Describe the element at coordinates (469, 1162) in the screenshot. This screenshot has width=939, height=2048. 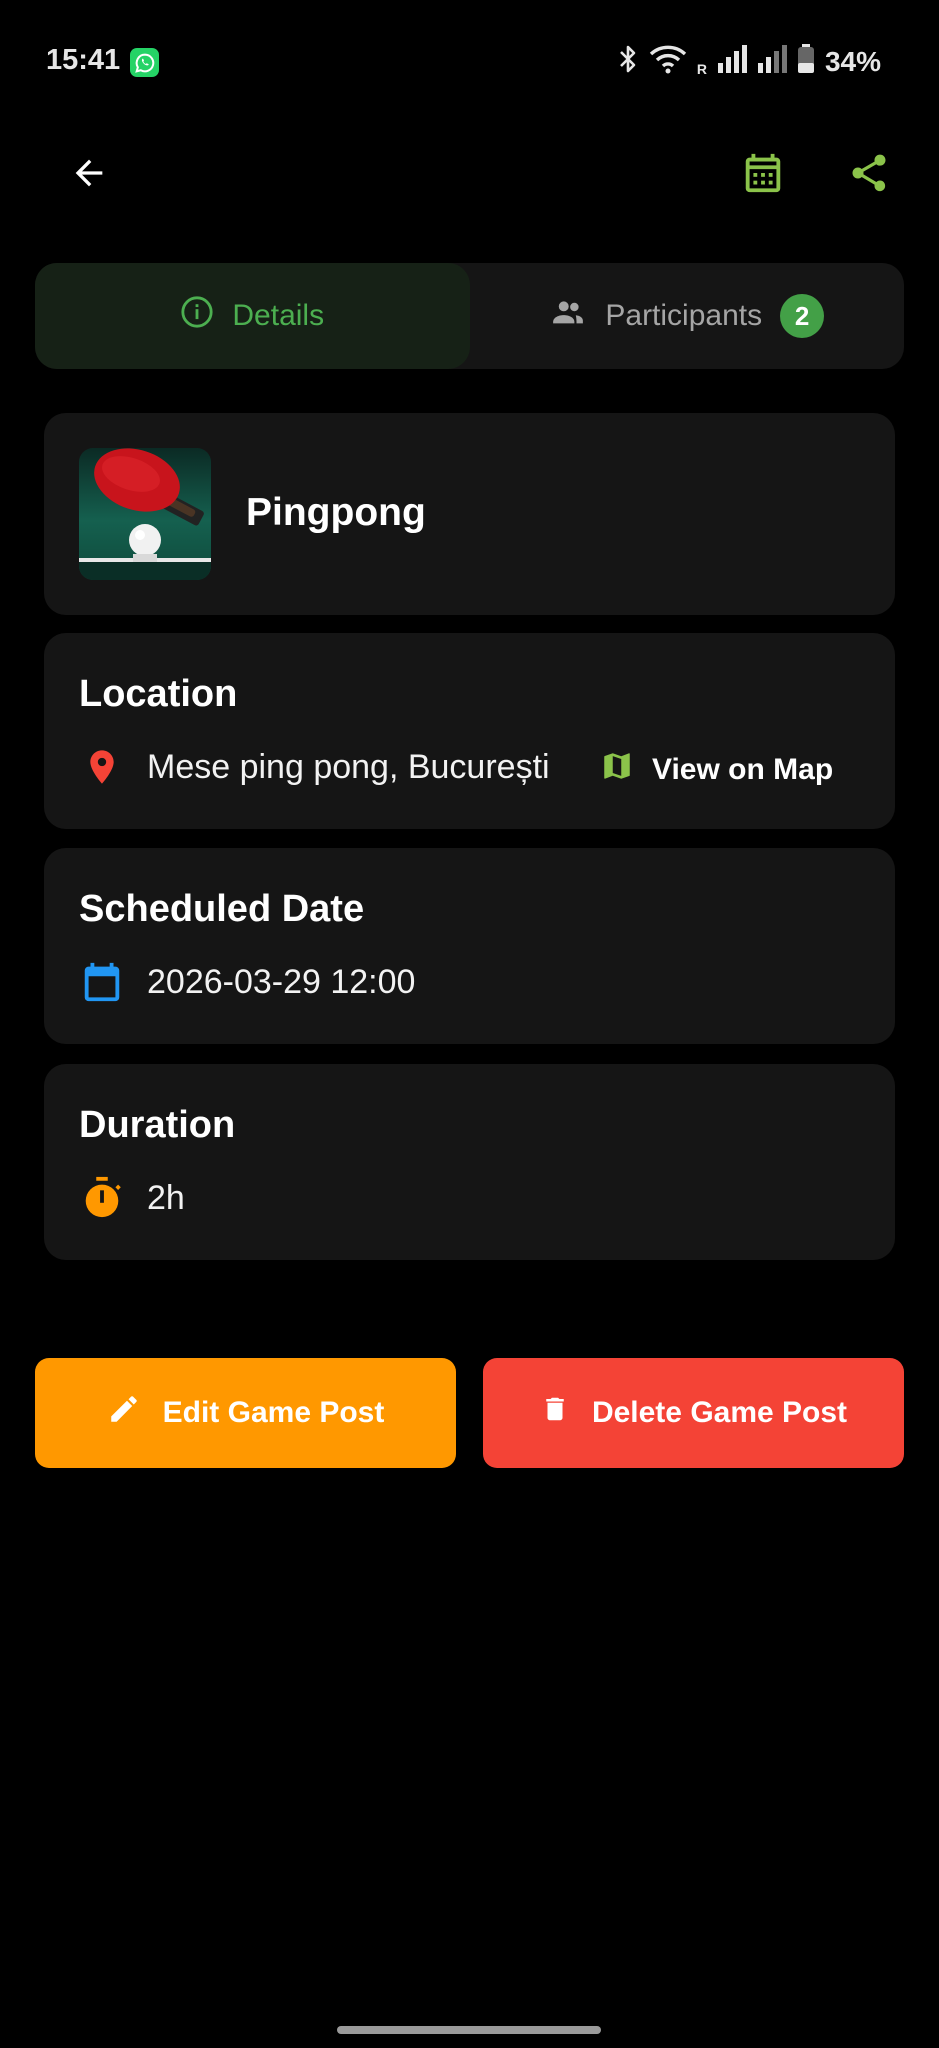
I see `duration-card: Duration 2h` at that location.